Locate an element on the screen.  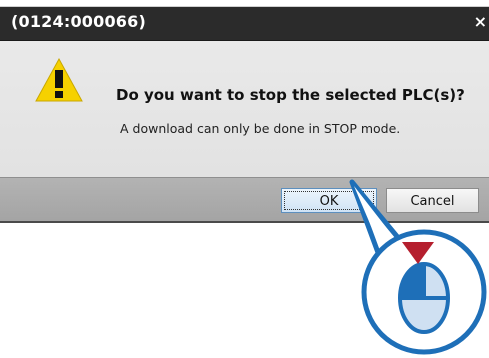
mouse-click-callout is located at coordinates (418, 267).